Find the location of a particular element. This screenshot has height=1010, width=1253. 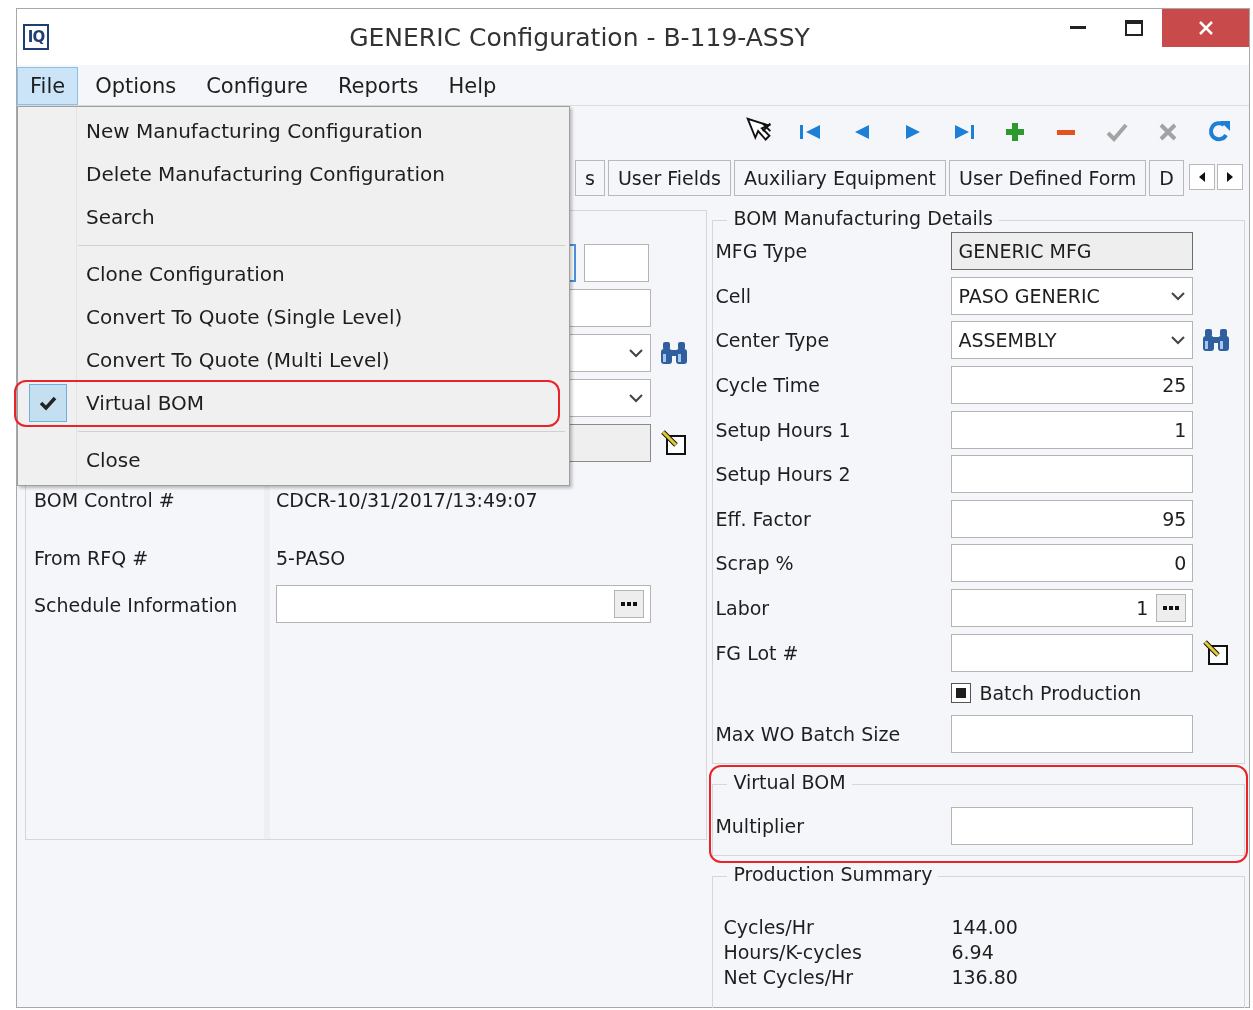

tab: D is located at coordinates (1166, 178).